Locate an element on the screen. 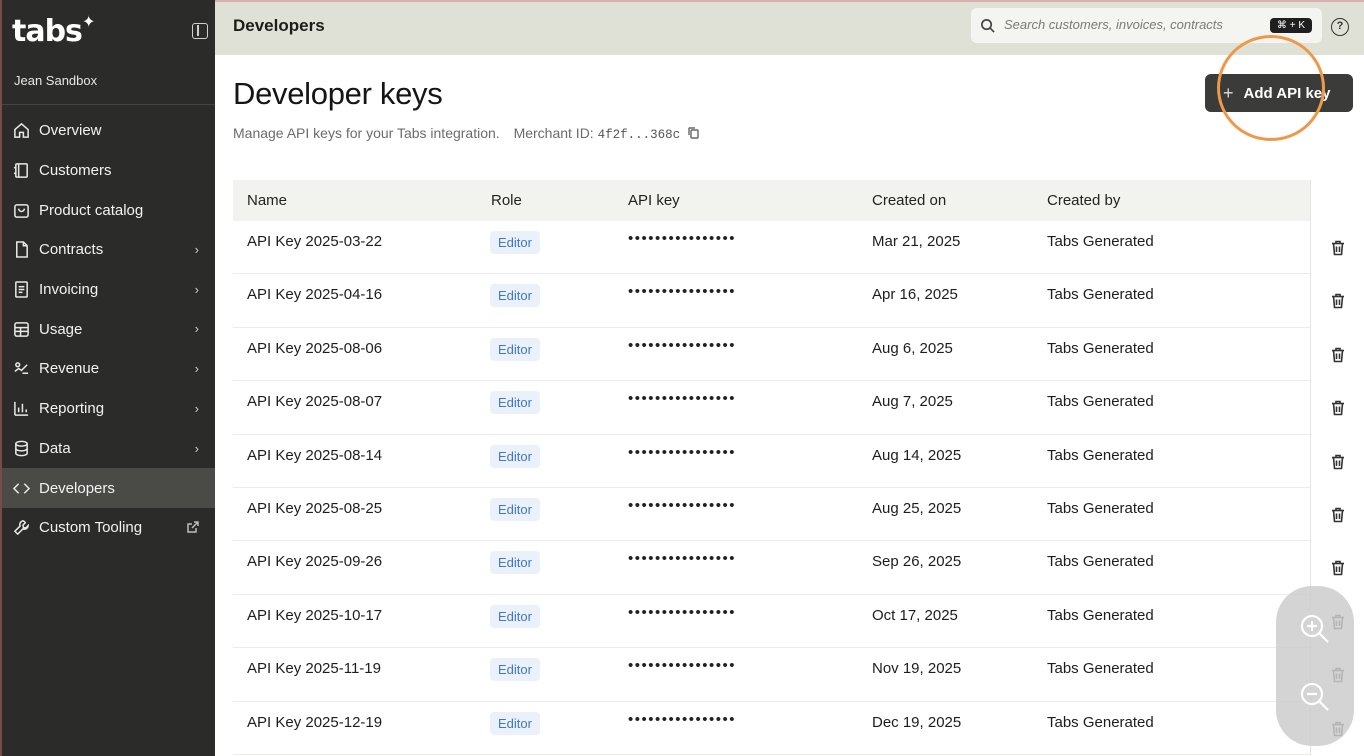 This screenshot has width=1364, height=756. search-icon is located at coordinates (987, 25).